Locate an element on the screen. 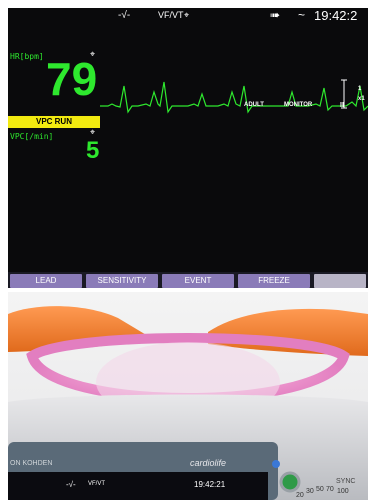 Image resolution: width=376 pixels, height=500 pixels. lead-label: II is located at coordinates (342, 105).